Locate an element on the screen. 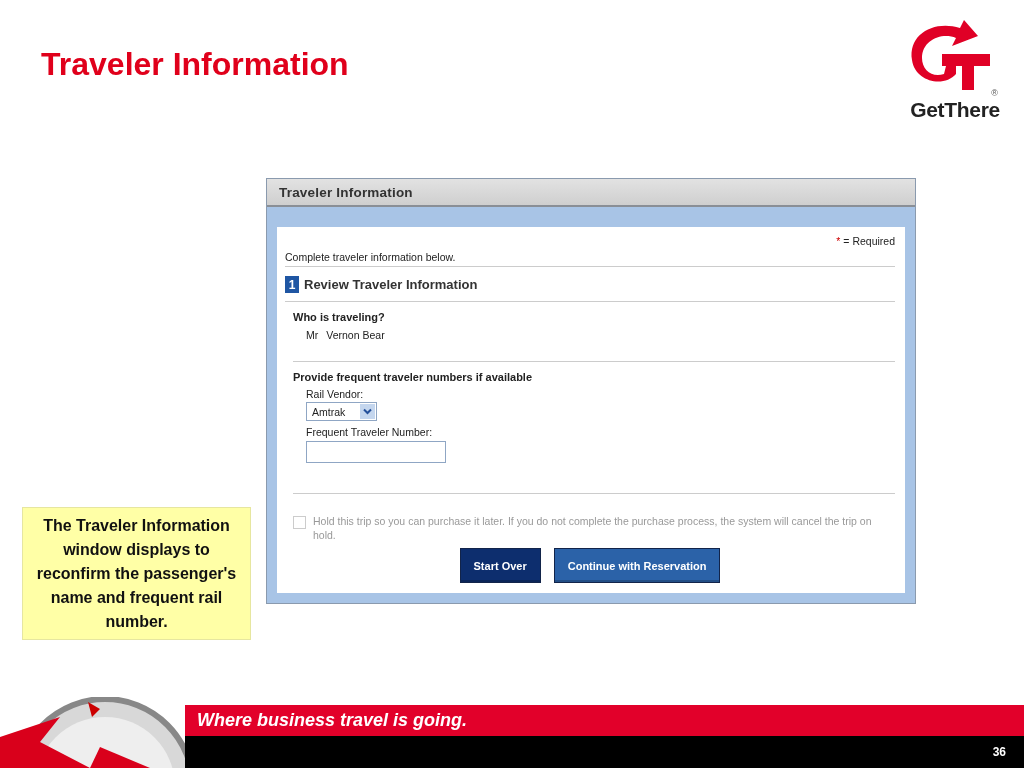 This screenshot has height=768, width=1024. slide-title: Traveler Information is located at coordinates (195, 64).